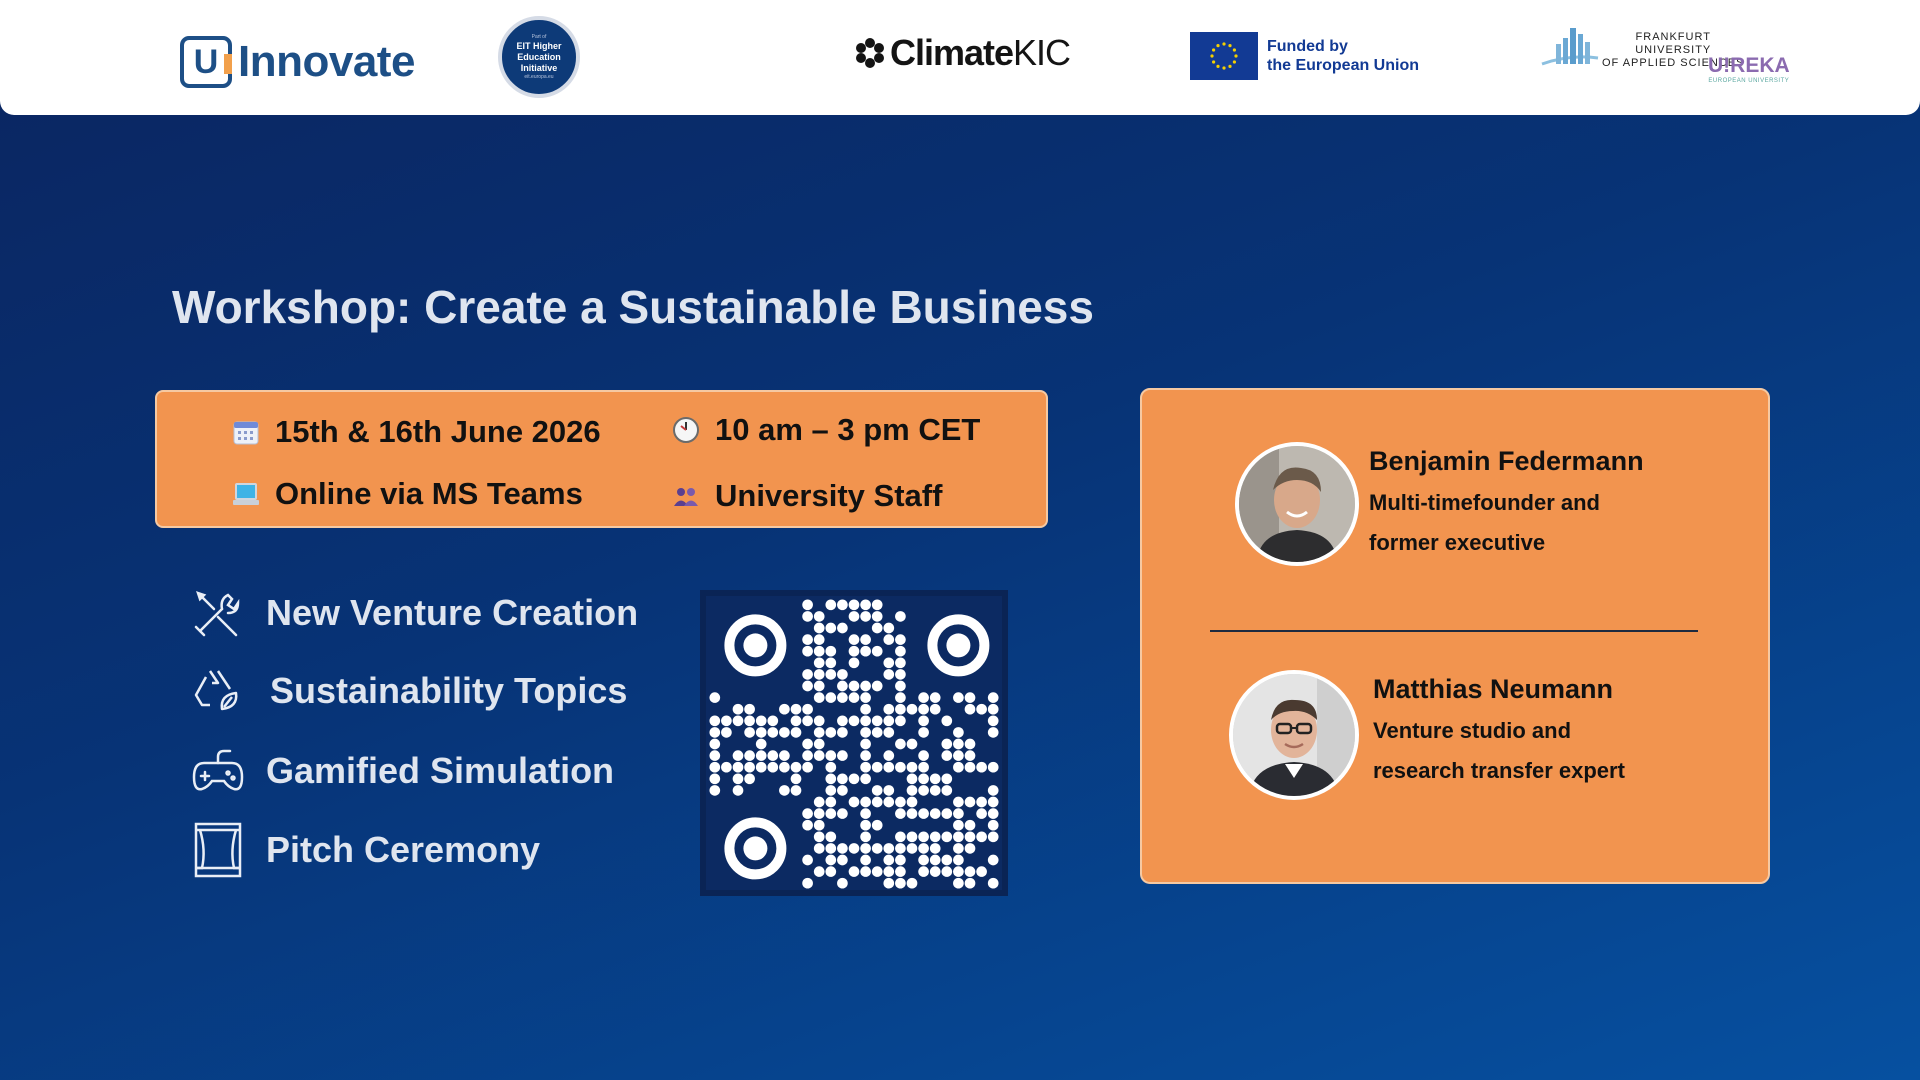 The width and height of the screenshot is (1920, 1080). Describe the element at coordinates (402, 771) in the screenshot. I see `topic-item: Gamified Simulation` at that location.